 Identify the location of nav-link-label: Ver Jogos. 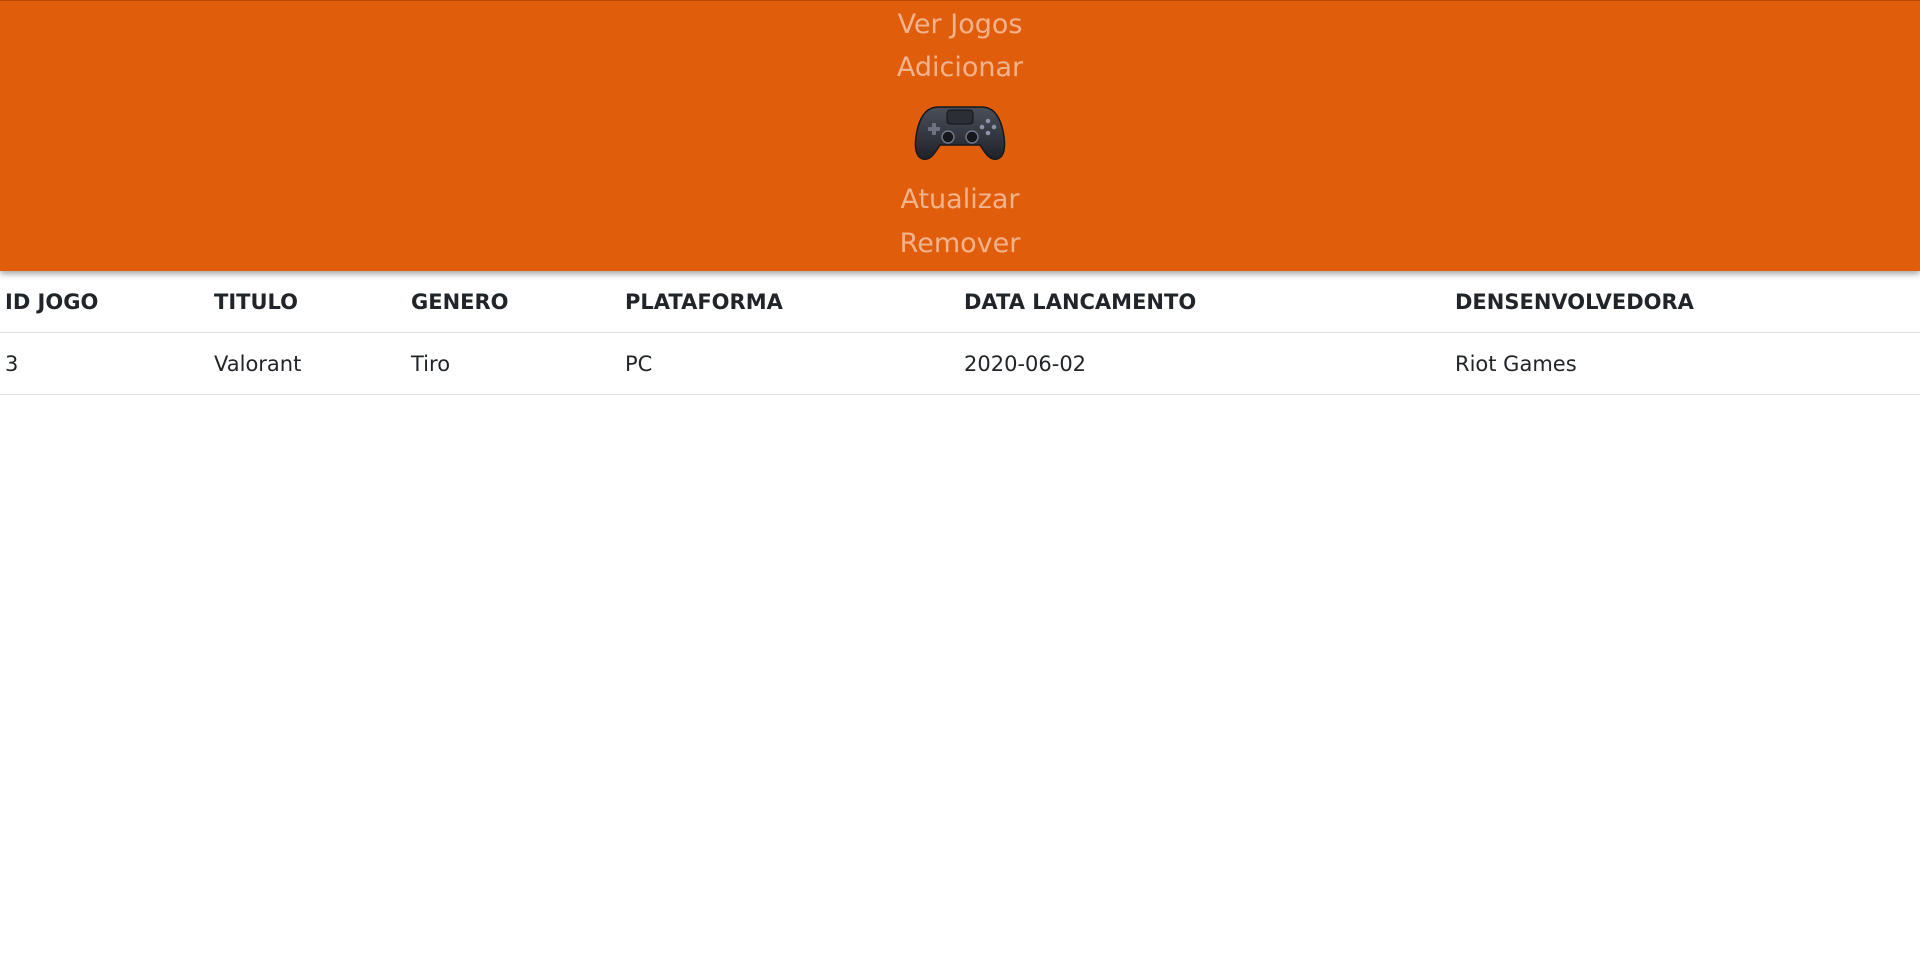
(960, 24).